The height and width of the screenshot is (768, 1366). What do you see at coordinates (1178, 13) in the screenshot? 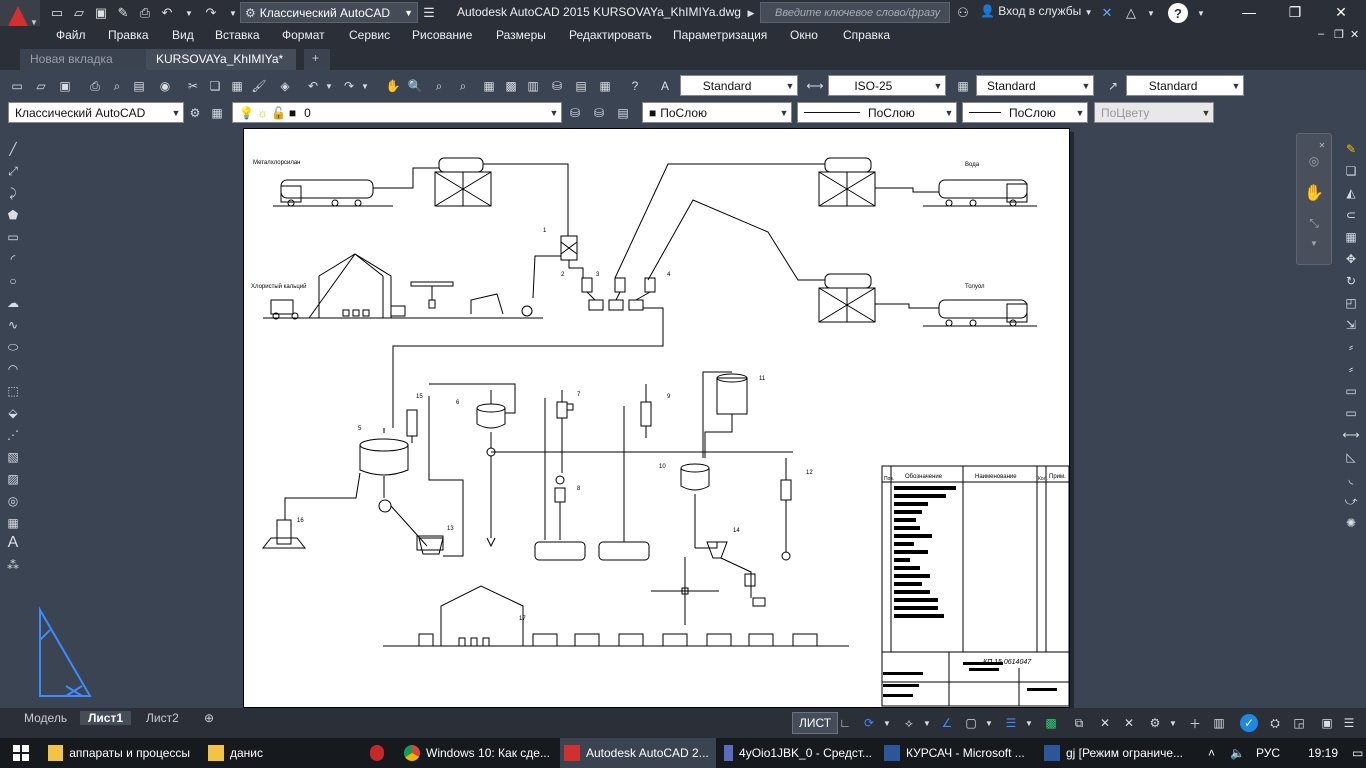
I see `help-button: ?` at bounding box center [1178, 13].